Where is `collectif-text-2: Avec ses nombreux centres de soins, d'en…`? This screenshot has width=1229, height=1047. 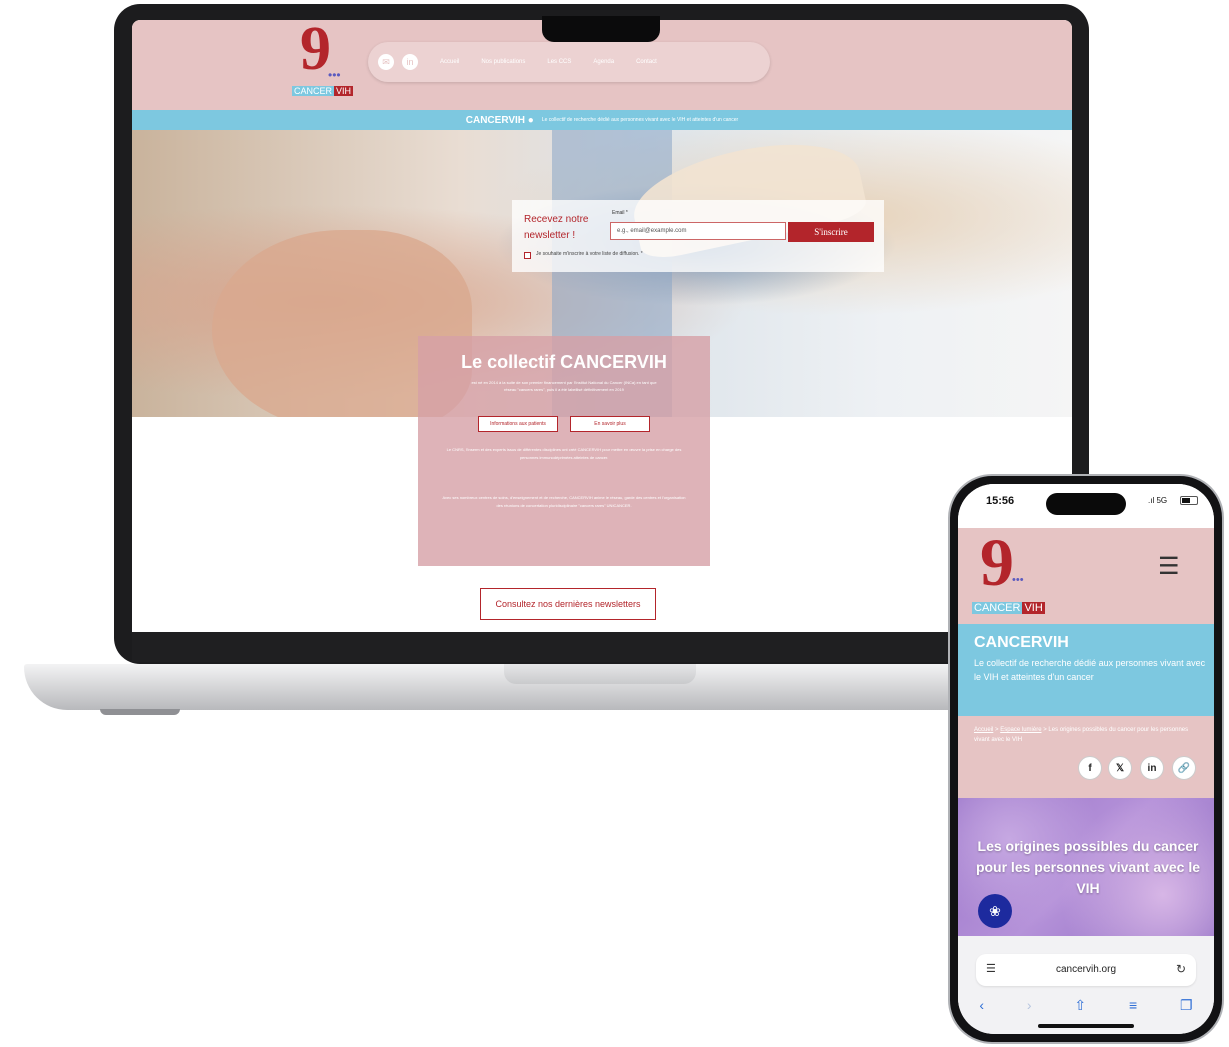
collectif-text-2: Avec ses nombreux centres de soins, d'en… is located at coordinates (564, 501).